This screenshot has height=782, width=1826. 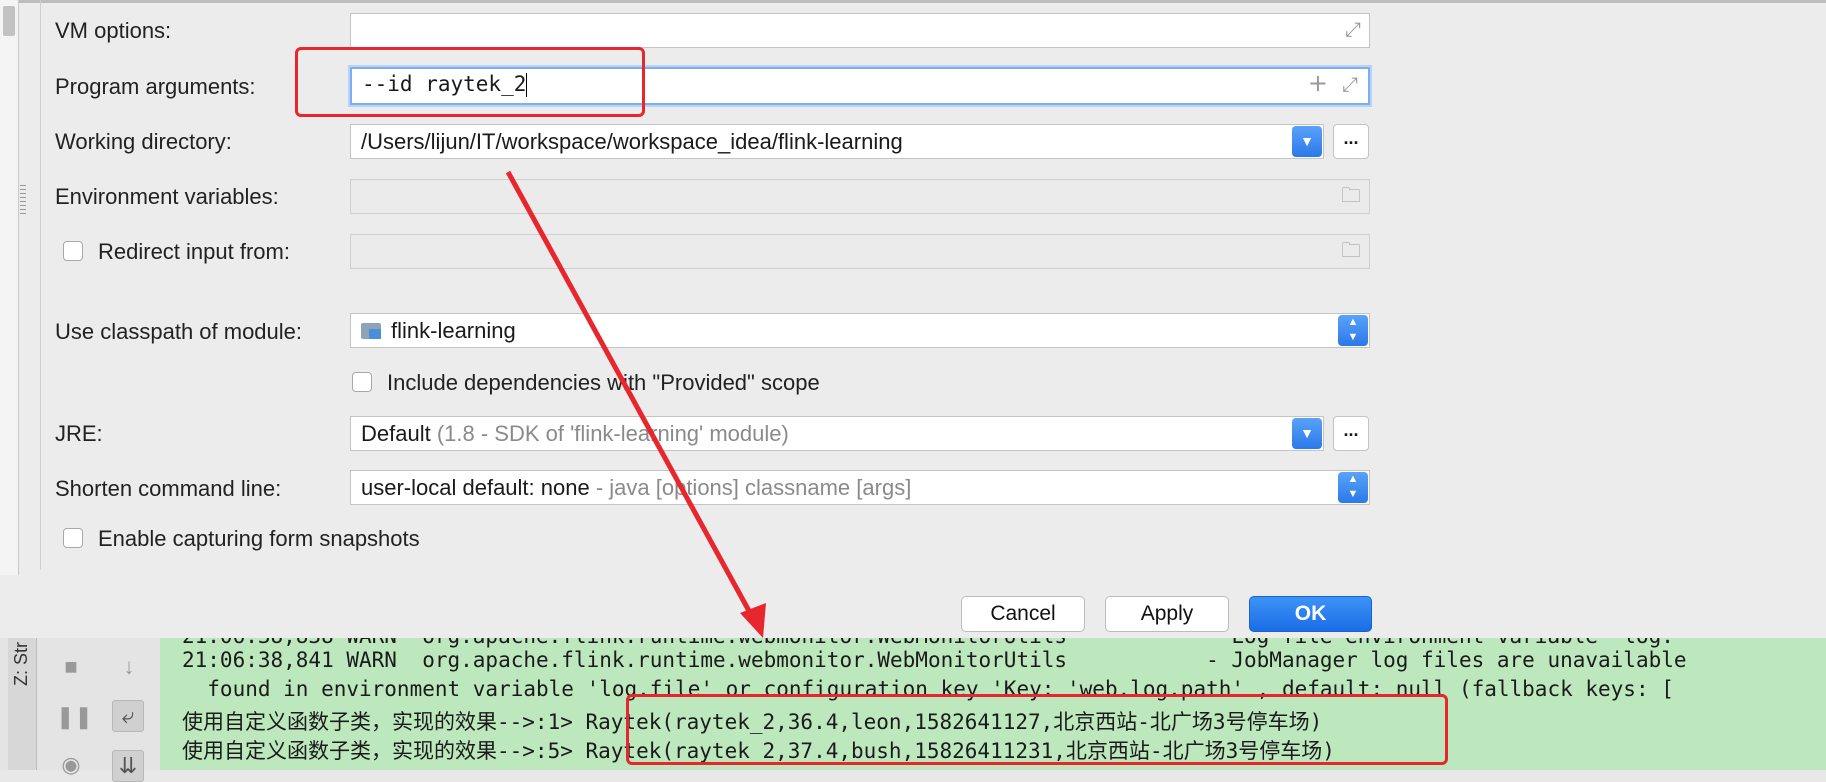 I want to click on annotation-arrow, so click(x=635, y=404).